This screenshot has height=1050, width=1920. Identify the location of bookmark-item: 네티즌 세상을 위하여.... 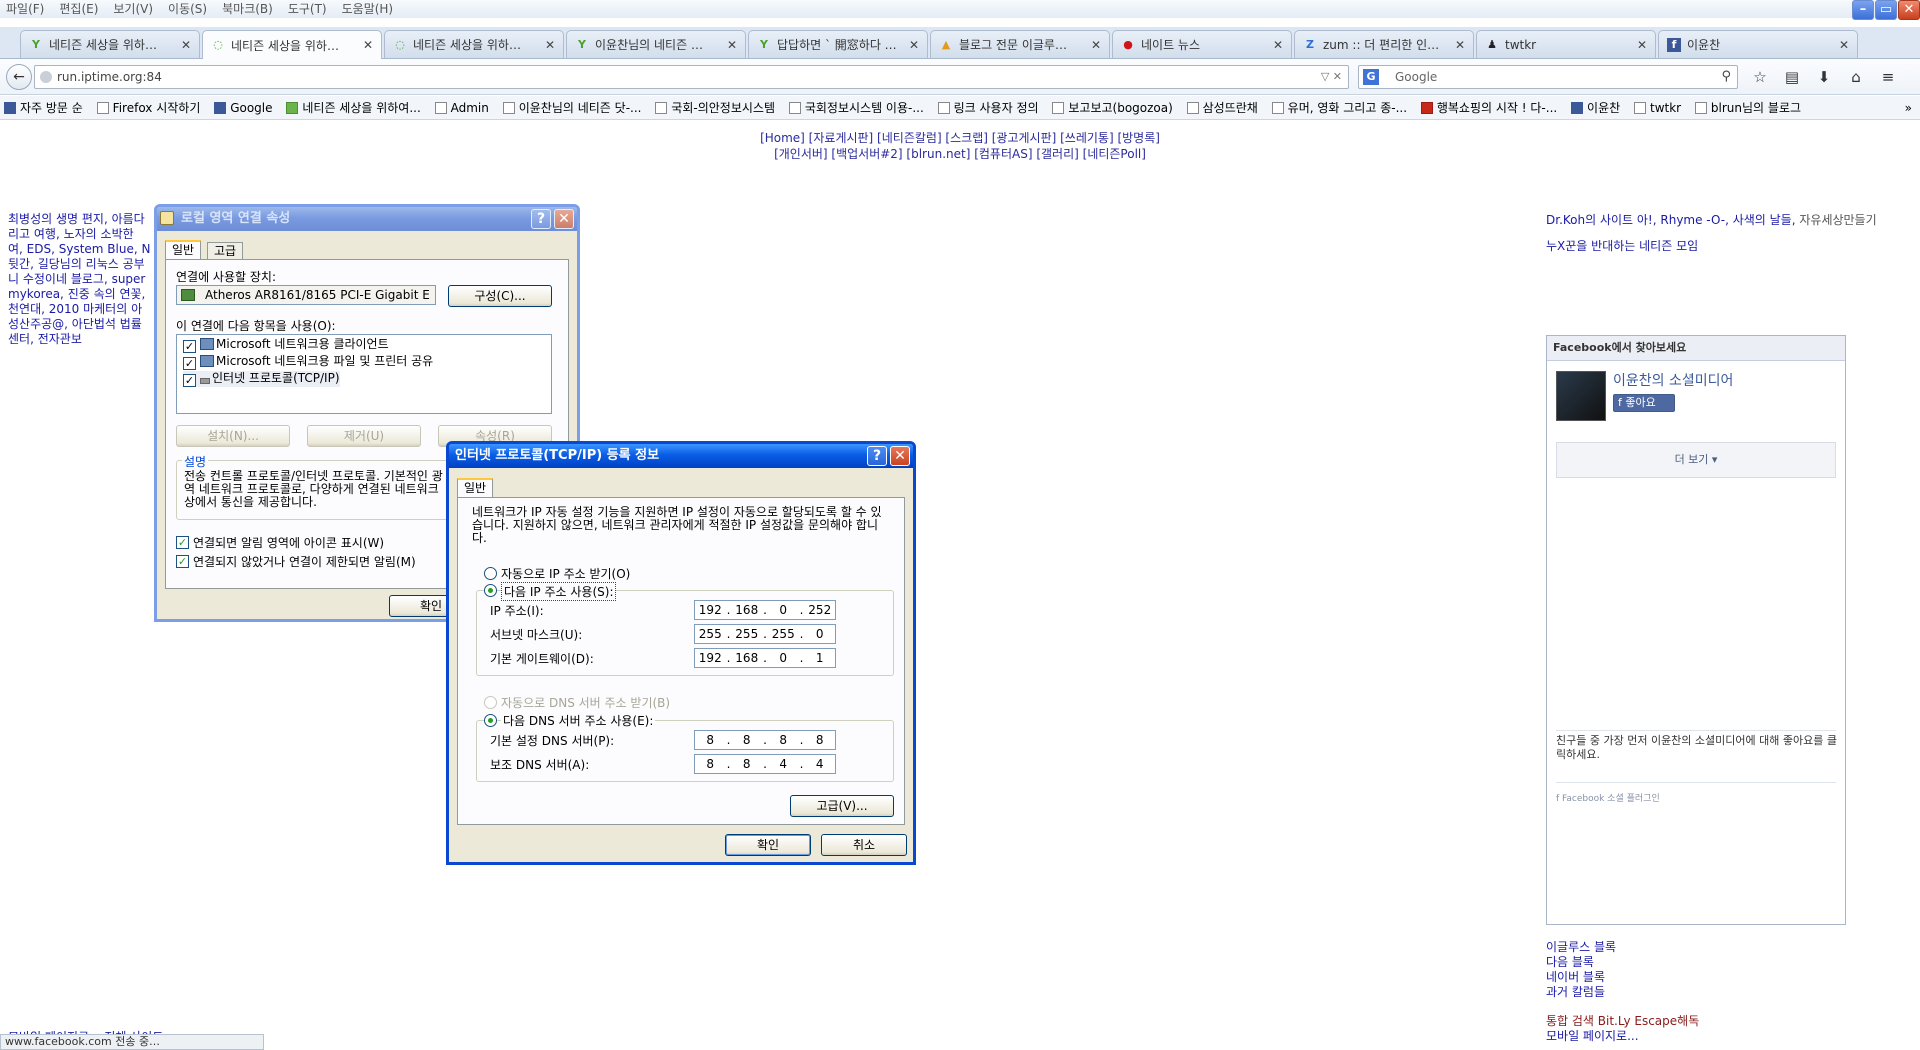
(353, 107).